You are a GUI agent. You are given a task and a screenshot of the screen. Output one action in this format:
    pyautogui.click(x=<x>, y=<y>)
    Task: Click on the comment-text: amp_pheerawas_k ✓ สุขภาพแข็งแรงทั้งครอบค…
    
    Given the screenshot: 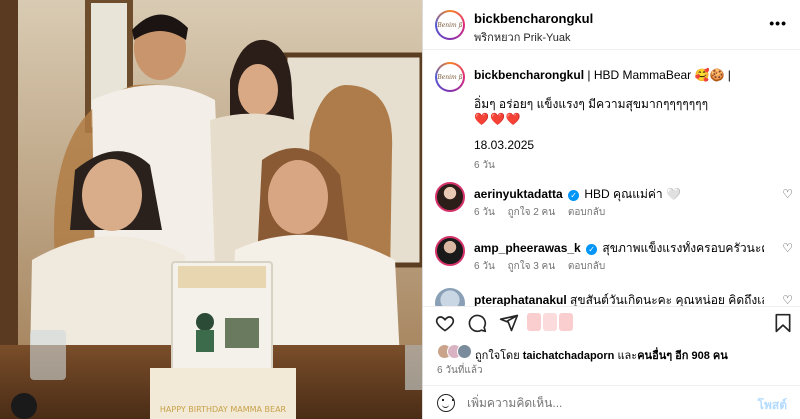 What is the action you would take?
    pyautogui.click(x=619, y=248)
    